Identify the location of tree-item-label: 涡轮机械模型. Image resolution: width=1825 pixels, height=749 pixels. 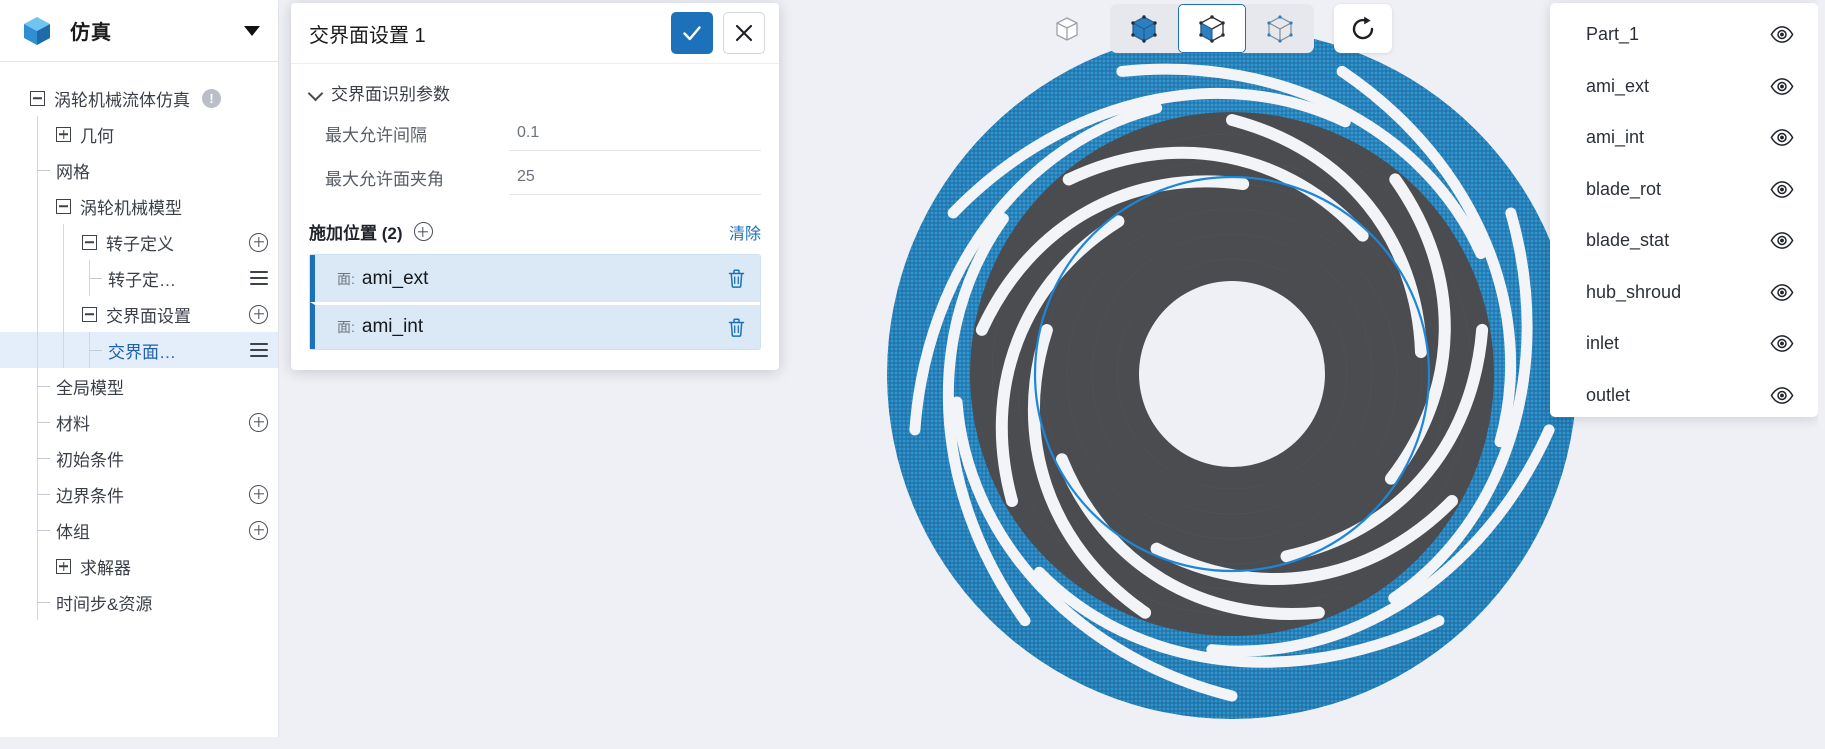
(131, 208).